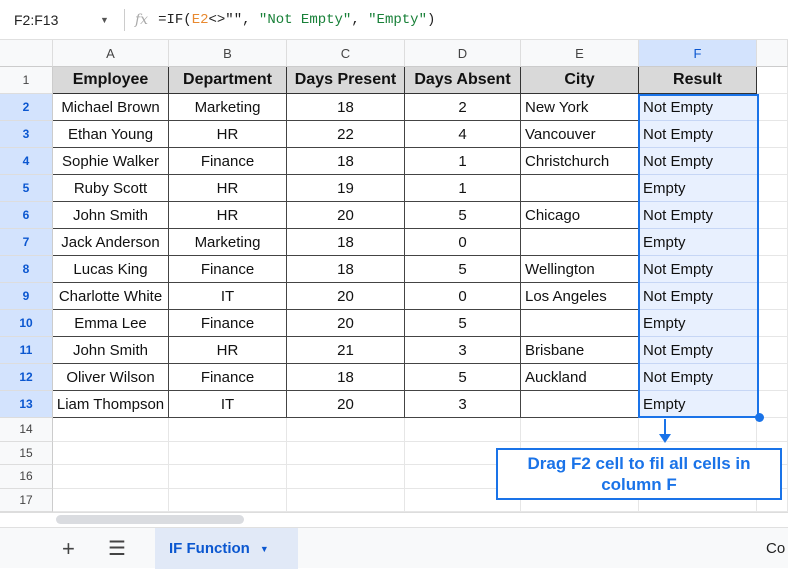 The width and height of the screenshot is (788, 569). Describe the element at coordinates (580, 161) in the screenshot. I see `table-cell: Christchurch` at that location.